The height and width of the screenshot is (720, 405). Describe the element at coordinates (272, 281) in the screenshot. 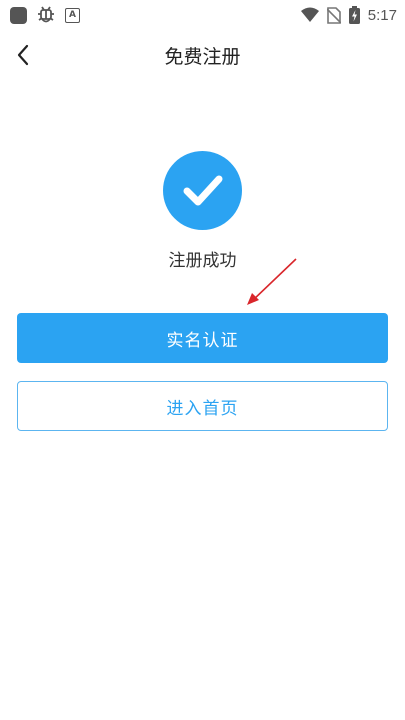

I see `annotation-arrow-icon` at that location.